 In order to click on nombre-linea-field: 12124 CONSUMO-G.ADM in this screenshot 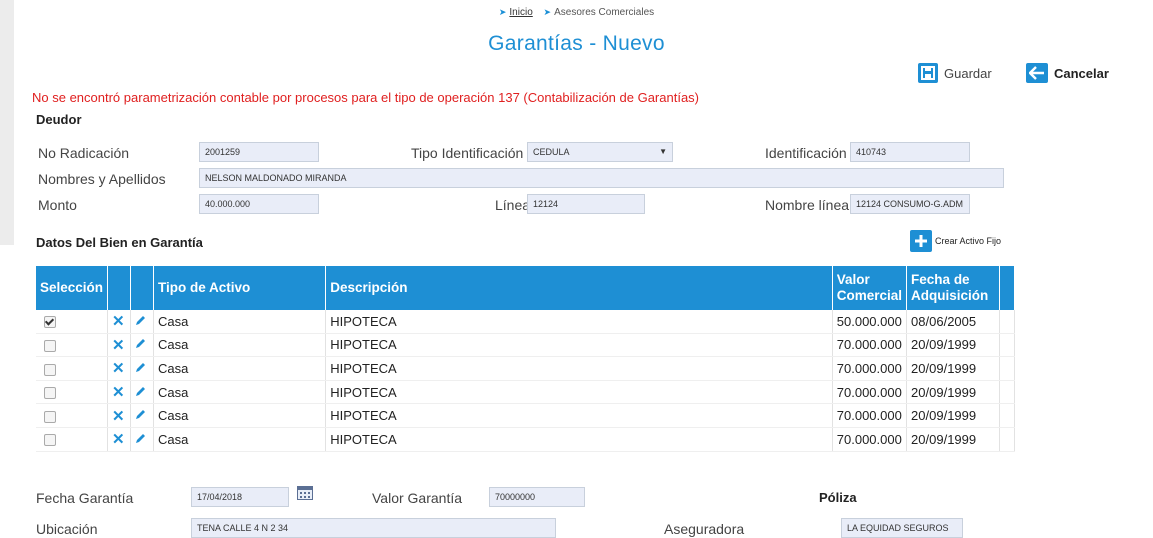, I will do `click(910, 204)`.